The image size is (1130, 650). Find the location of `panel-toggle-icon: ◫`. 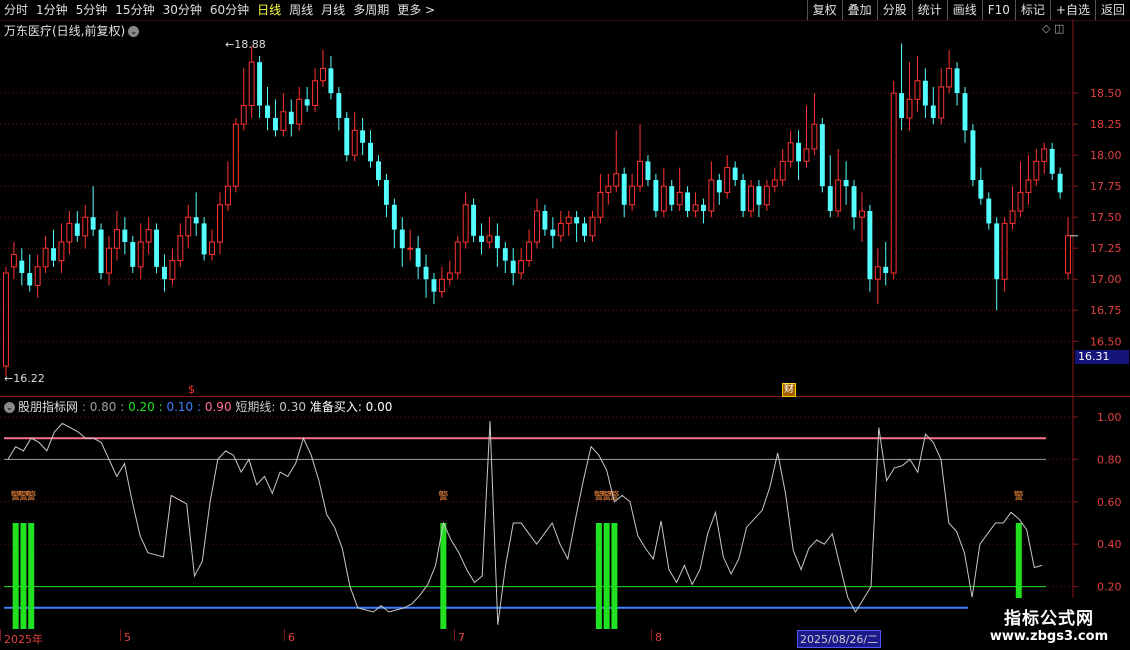

panel-toggle-icon: ◫ is located at coordinates (1059, 28).